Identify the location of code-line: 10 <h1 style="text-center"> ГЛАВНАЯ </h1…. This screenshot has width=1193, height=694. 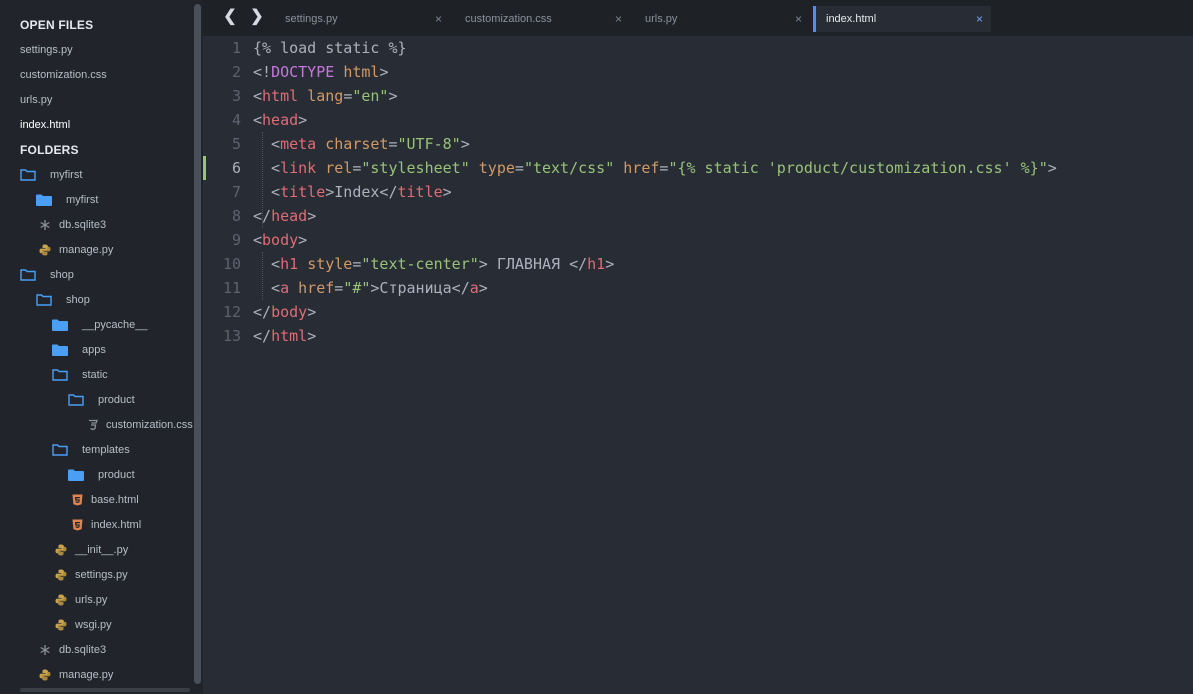
(698, 264).